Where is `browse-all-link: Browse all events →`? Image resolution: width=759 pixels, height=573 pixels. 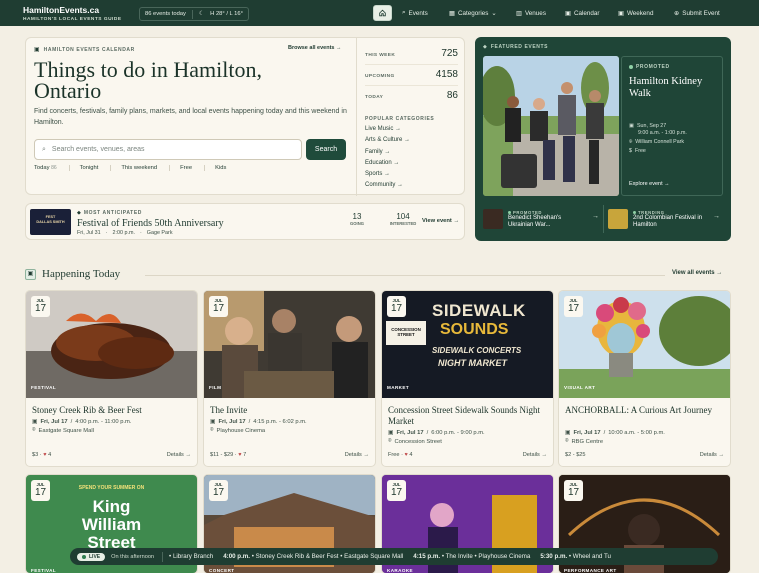 browse-all-link: Browse all events → is located at coordinates (315, 48).